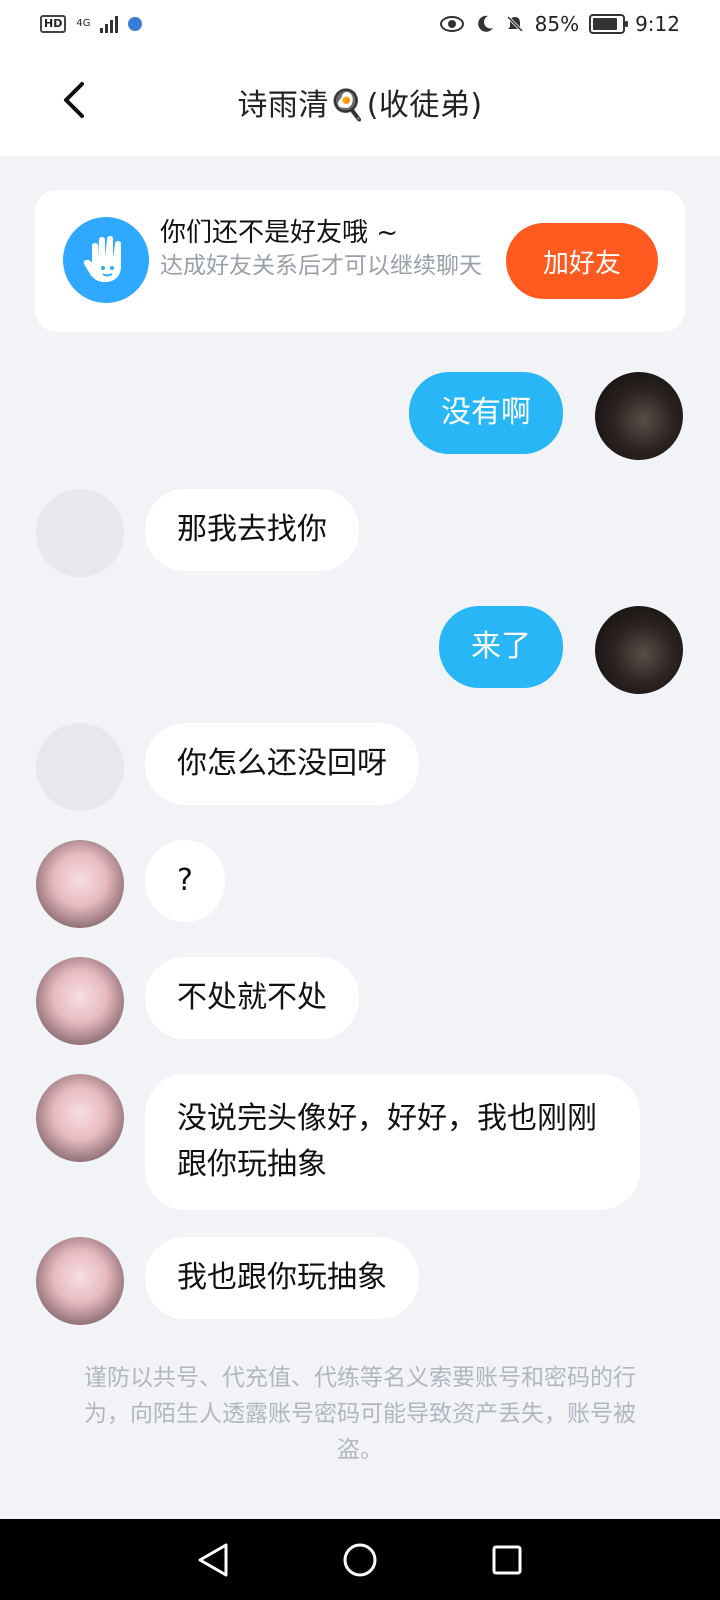 Image resolution: width=720 pixels, height=1600 pixels. What do you see at coordinates (185, 881) in the screenshot?
I see `message-bubble-incoming: ?` at bounding box center [185, 881].